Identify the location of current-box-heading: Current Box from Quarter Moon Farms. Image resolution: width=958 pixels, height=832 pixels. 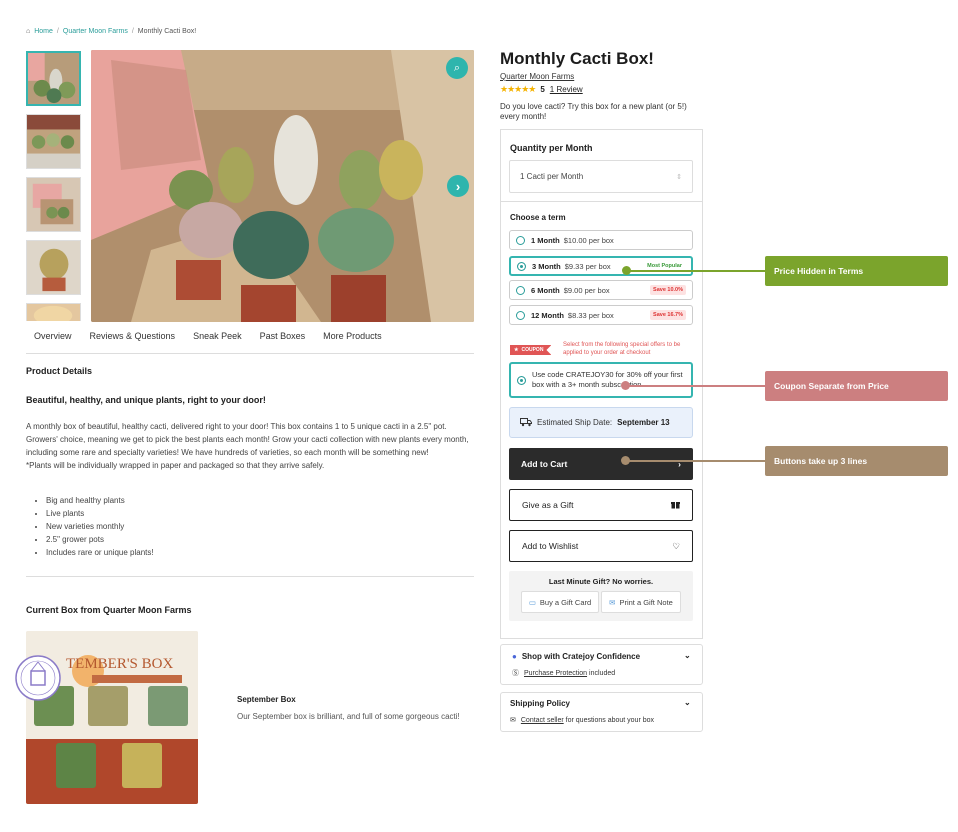
(109, 610).